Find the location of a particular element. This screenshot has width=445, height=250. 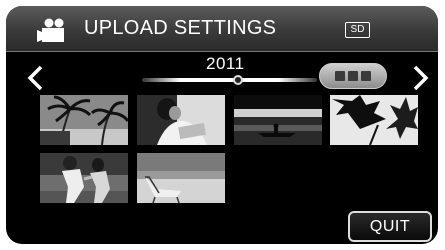

chevron-left-icon is located at coordinates (36, 78).